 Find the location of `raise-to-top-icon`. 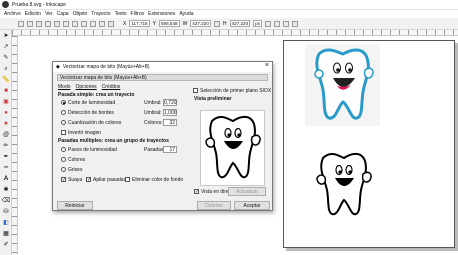

raise-to-top-icon is located at coordinates (84, 23).